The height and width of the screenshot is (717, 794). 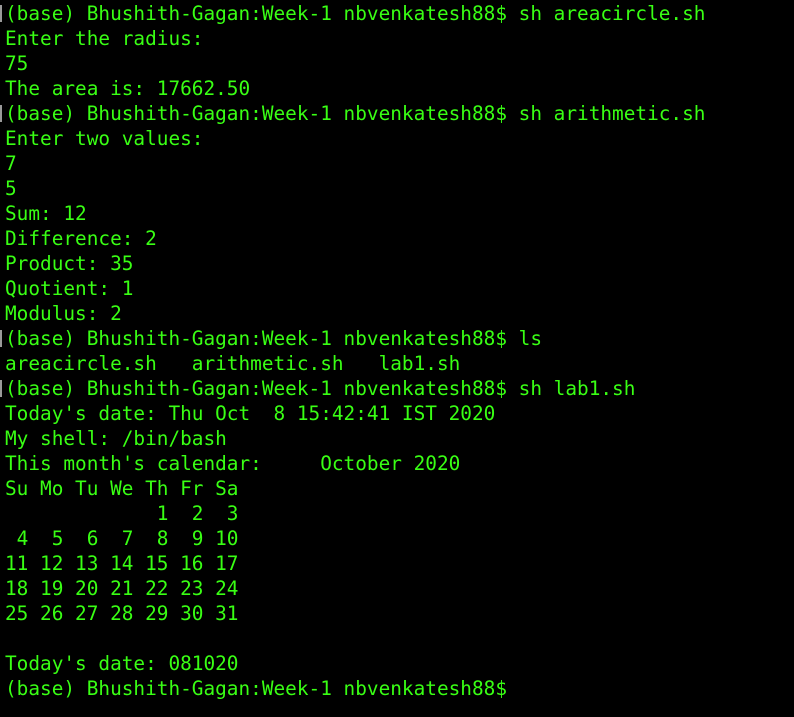 I want to click on calendar-week-line: 25 26 27 28 29 30 31, so click(x=122, y=613).